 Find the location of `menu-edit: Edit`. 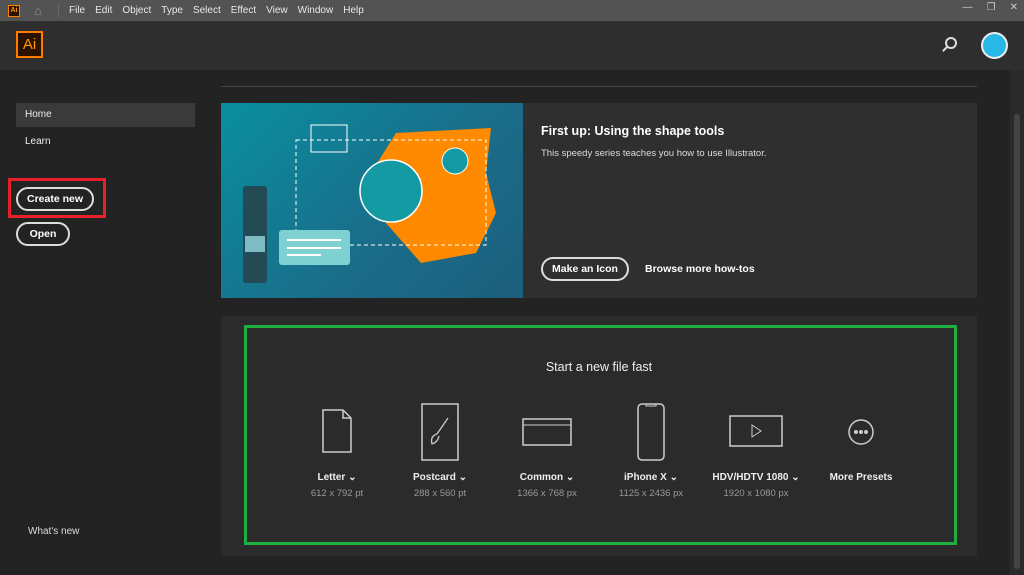

menu-edit: Edit is located at coordinates (103, 10).